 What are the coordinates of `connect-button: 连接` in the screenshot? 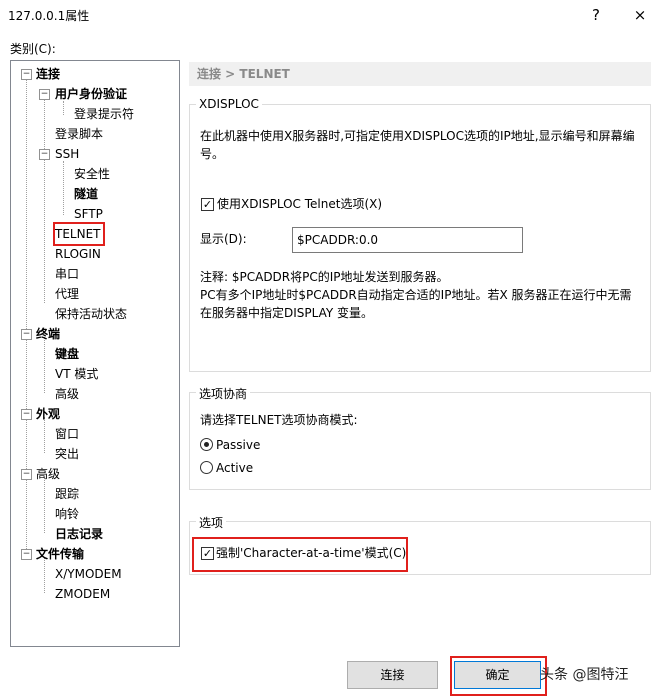 It's located at (392, 675).